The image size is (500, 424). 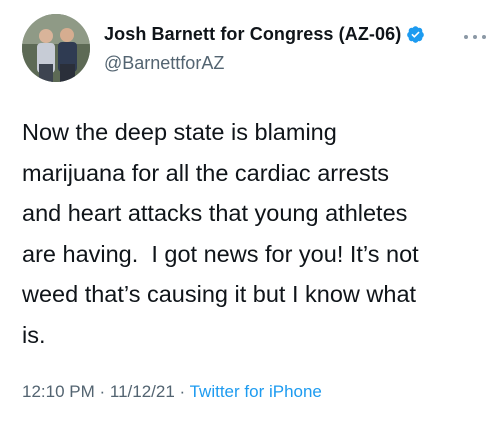 What do you see at coordinates (256, 391) in the screenshot?
I see `tweet-source-link: Twitter for iPhone` at bounding box center [256, 391].